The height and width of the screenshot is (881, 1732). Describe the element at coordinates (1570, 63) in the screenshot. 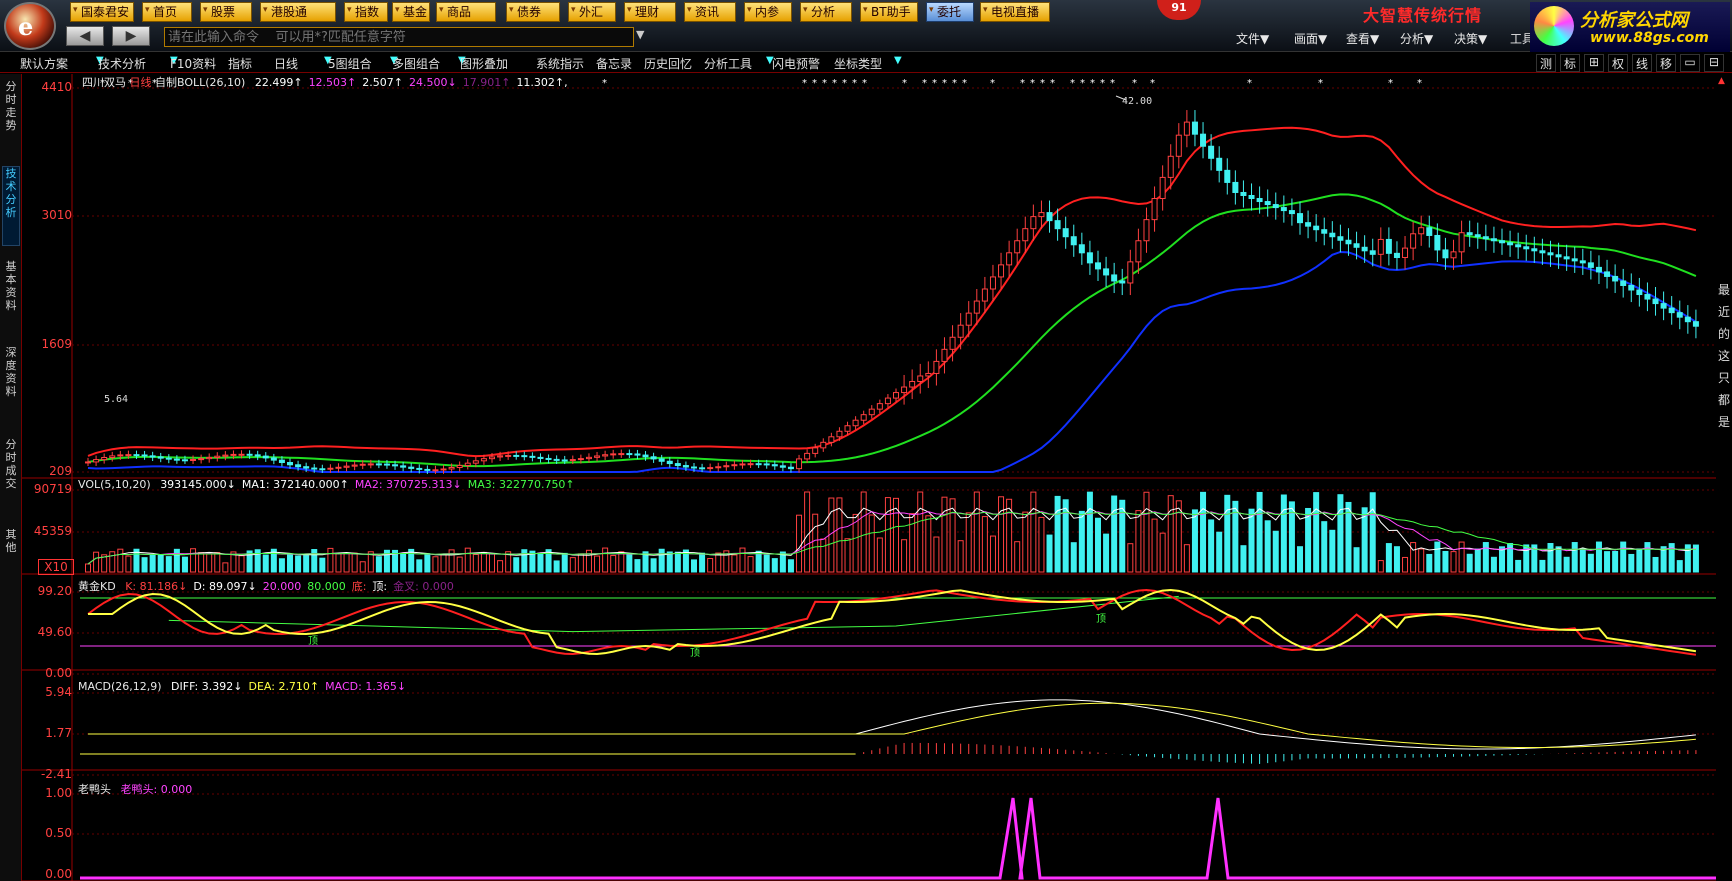

I see `right-tool-1: 标` at that location.